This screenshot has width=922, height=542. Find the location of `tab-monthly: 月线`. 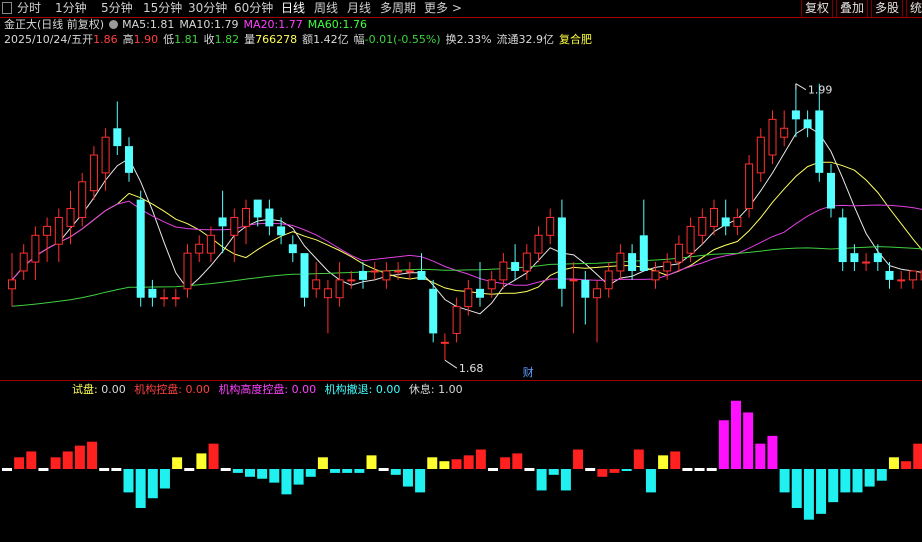

tab-monthly: 月线 is located at coordinates (359, 8).